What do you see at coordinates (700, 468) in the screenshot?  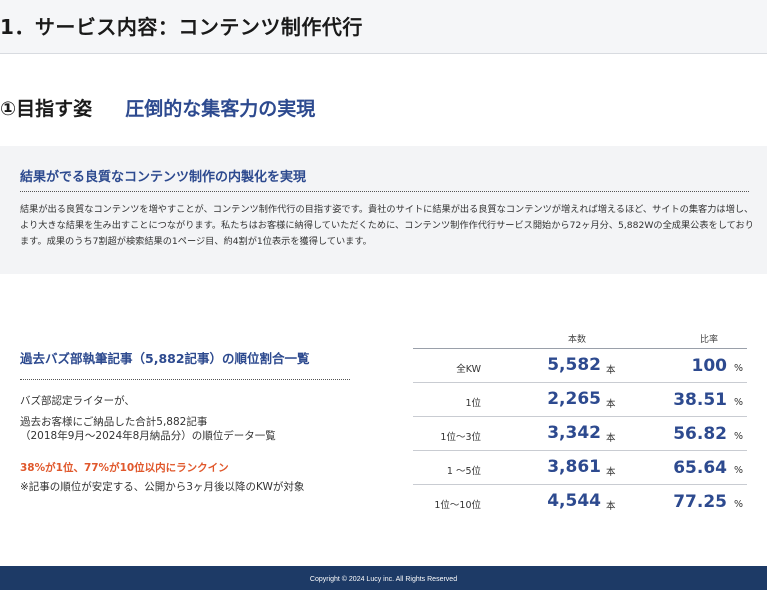 I see `row-ratio: 65.64` at bounding box center [700, 468].